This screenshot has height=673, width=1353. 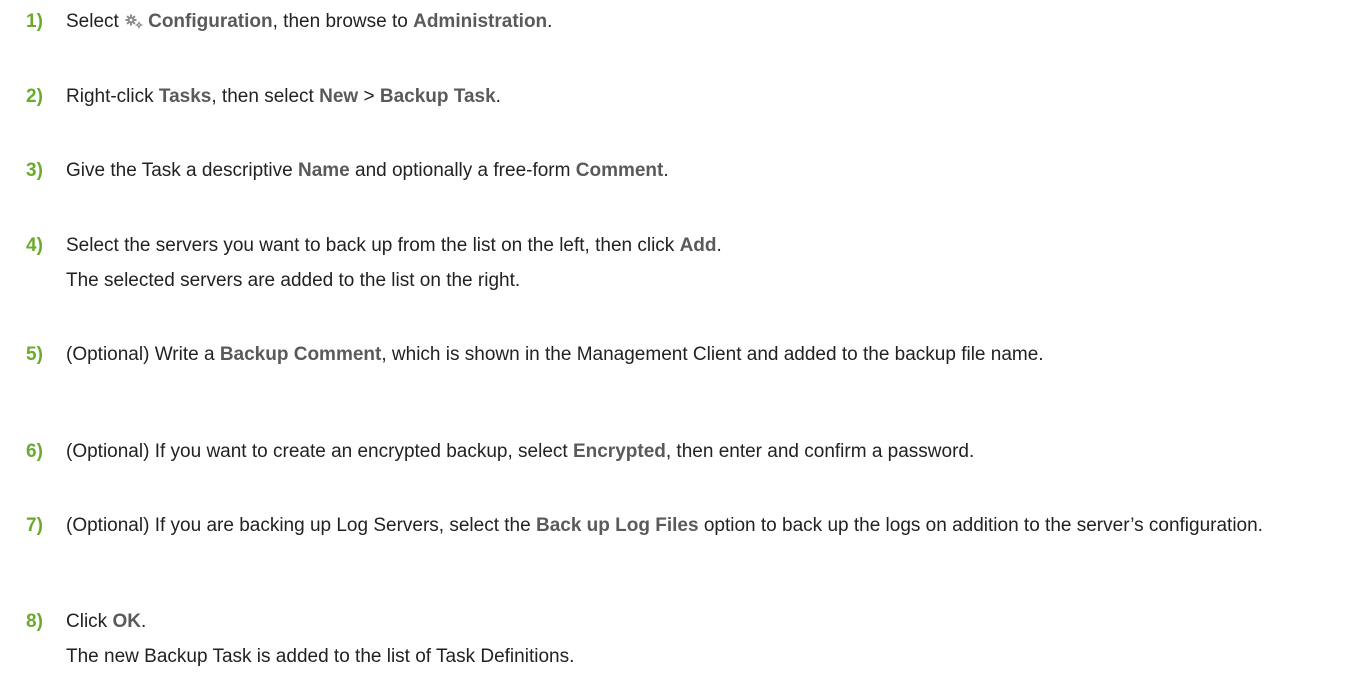 I want to click on ui-term-comment: Comment, so click(x=619, y=170).